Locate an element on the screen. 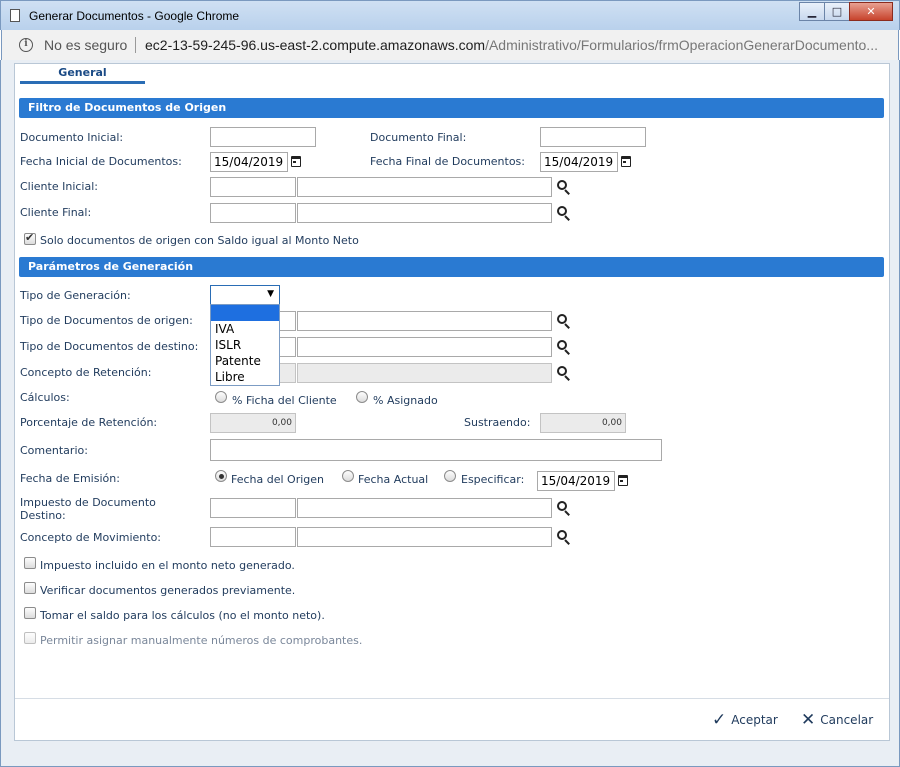 This screenshot has height=767, width=900. calc-asignado-label: % Asignado is located at coordinates (405, 400).